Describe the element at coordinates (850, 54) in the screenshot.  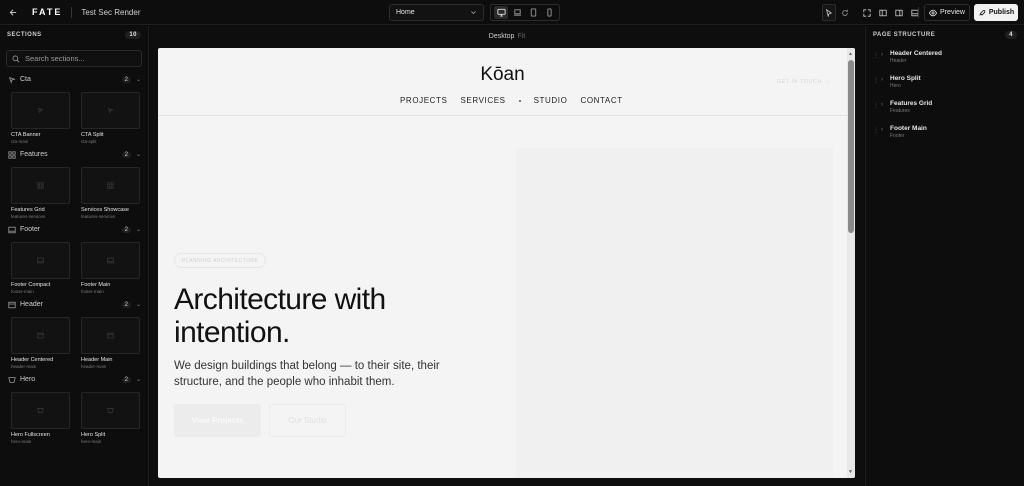
I see `scroll-up-icon: ▲` at that location.